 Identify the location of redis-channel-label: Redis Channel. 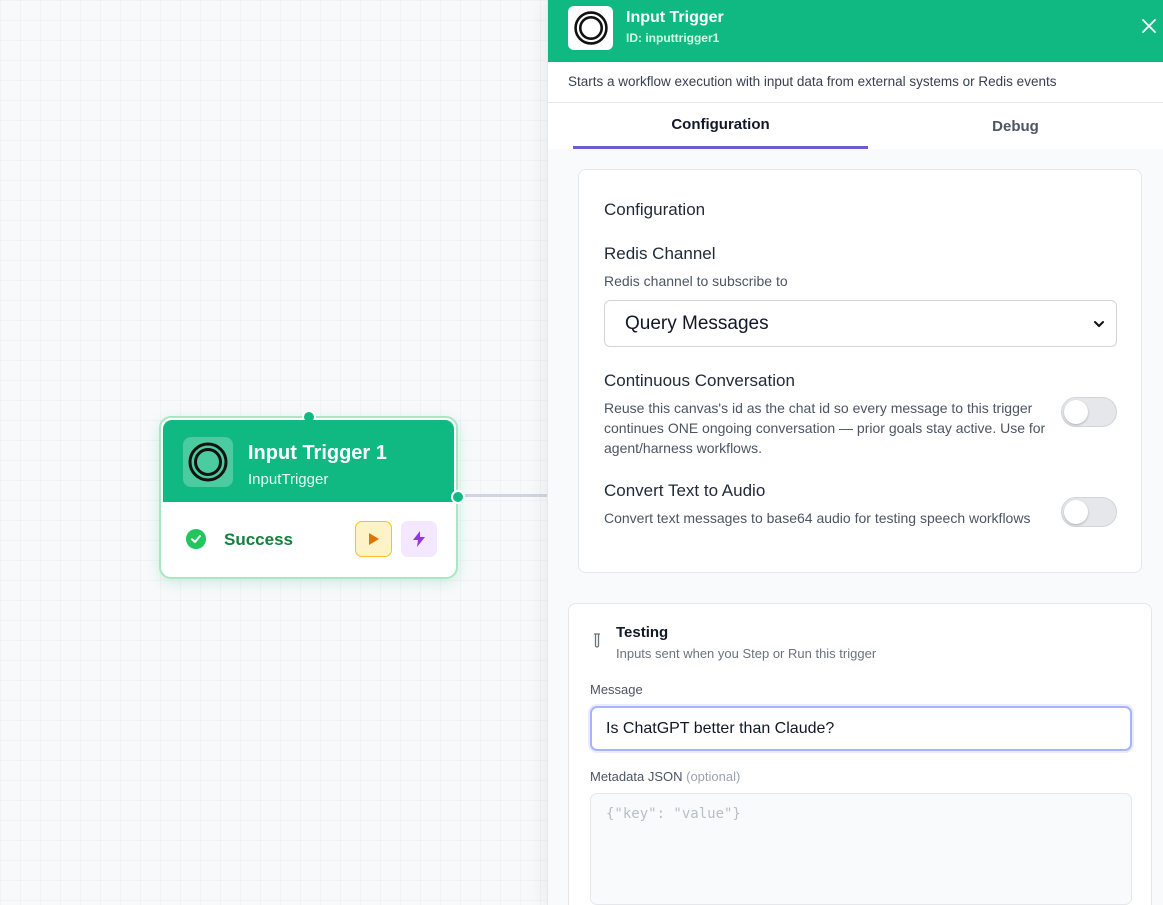
(660, 253).